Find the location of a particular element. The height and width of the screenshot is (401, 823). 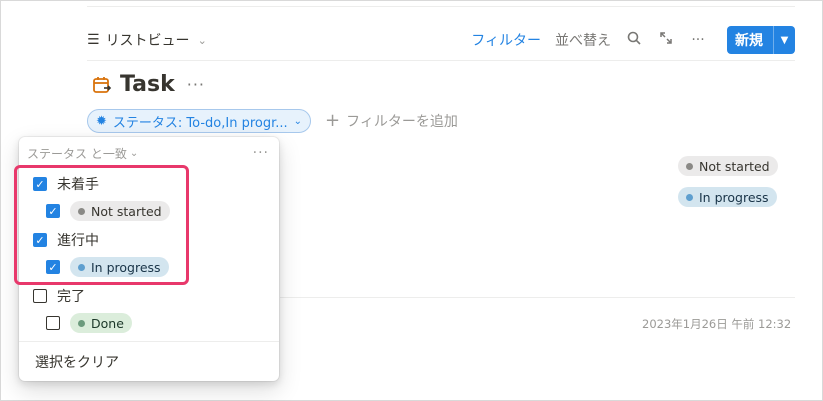

database-title-row: Task ··· is located at coordinates (148, 84).